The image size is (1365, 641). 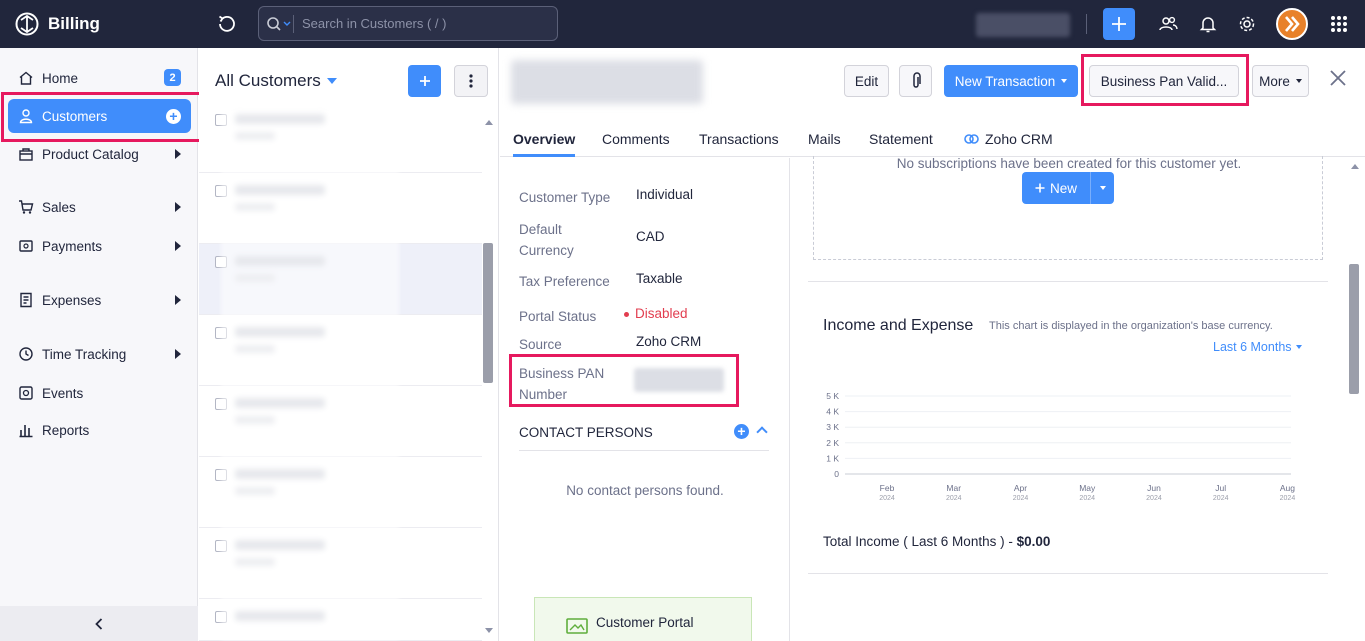 What do you see at coordinates (488, 313) in the screenshot?
I see `list-scrollbar` at bounding box center [488, 313].